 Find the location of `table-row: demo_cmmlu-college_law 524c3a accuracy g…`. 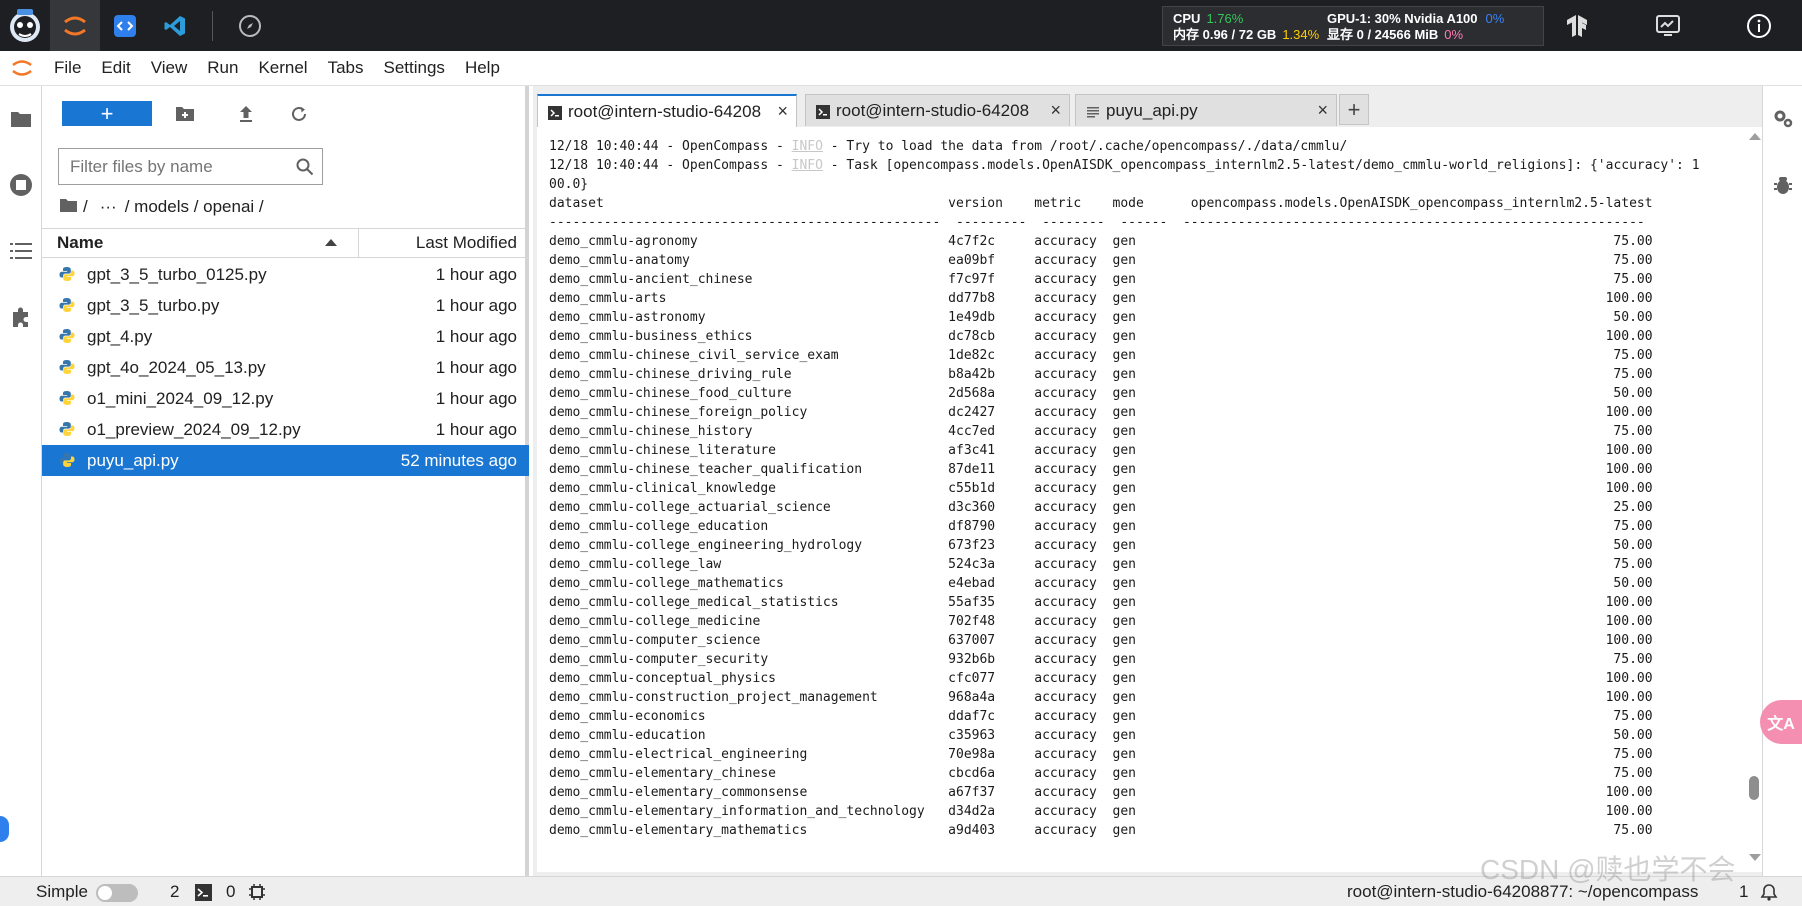

table-row: demo_cmmlu-college_law 524c3a accuracy g… is located at coordinates (1101, 564).